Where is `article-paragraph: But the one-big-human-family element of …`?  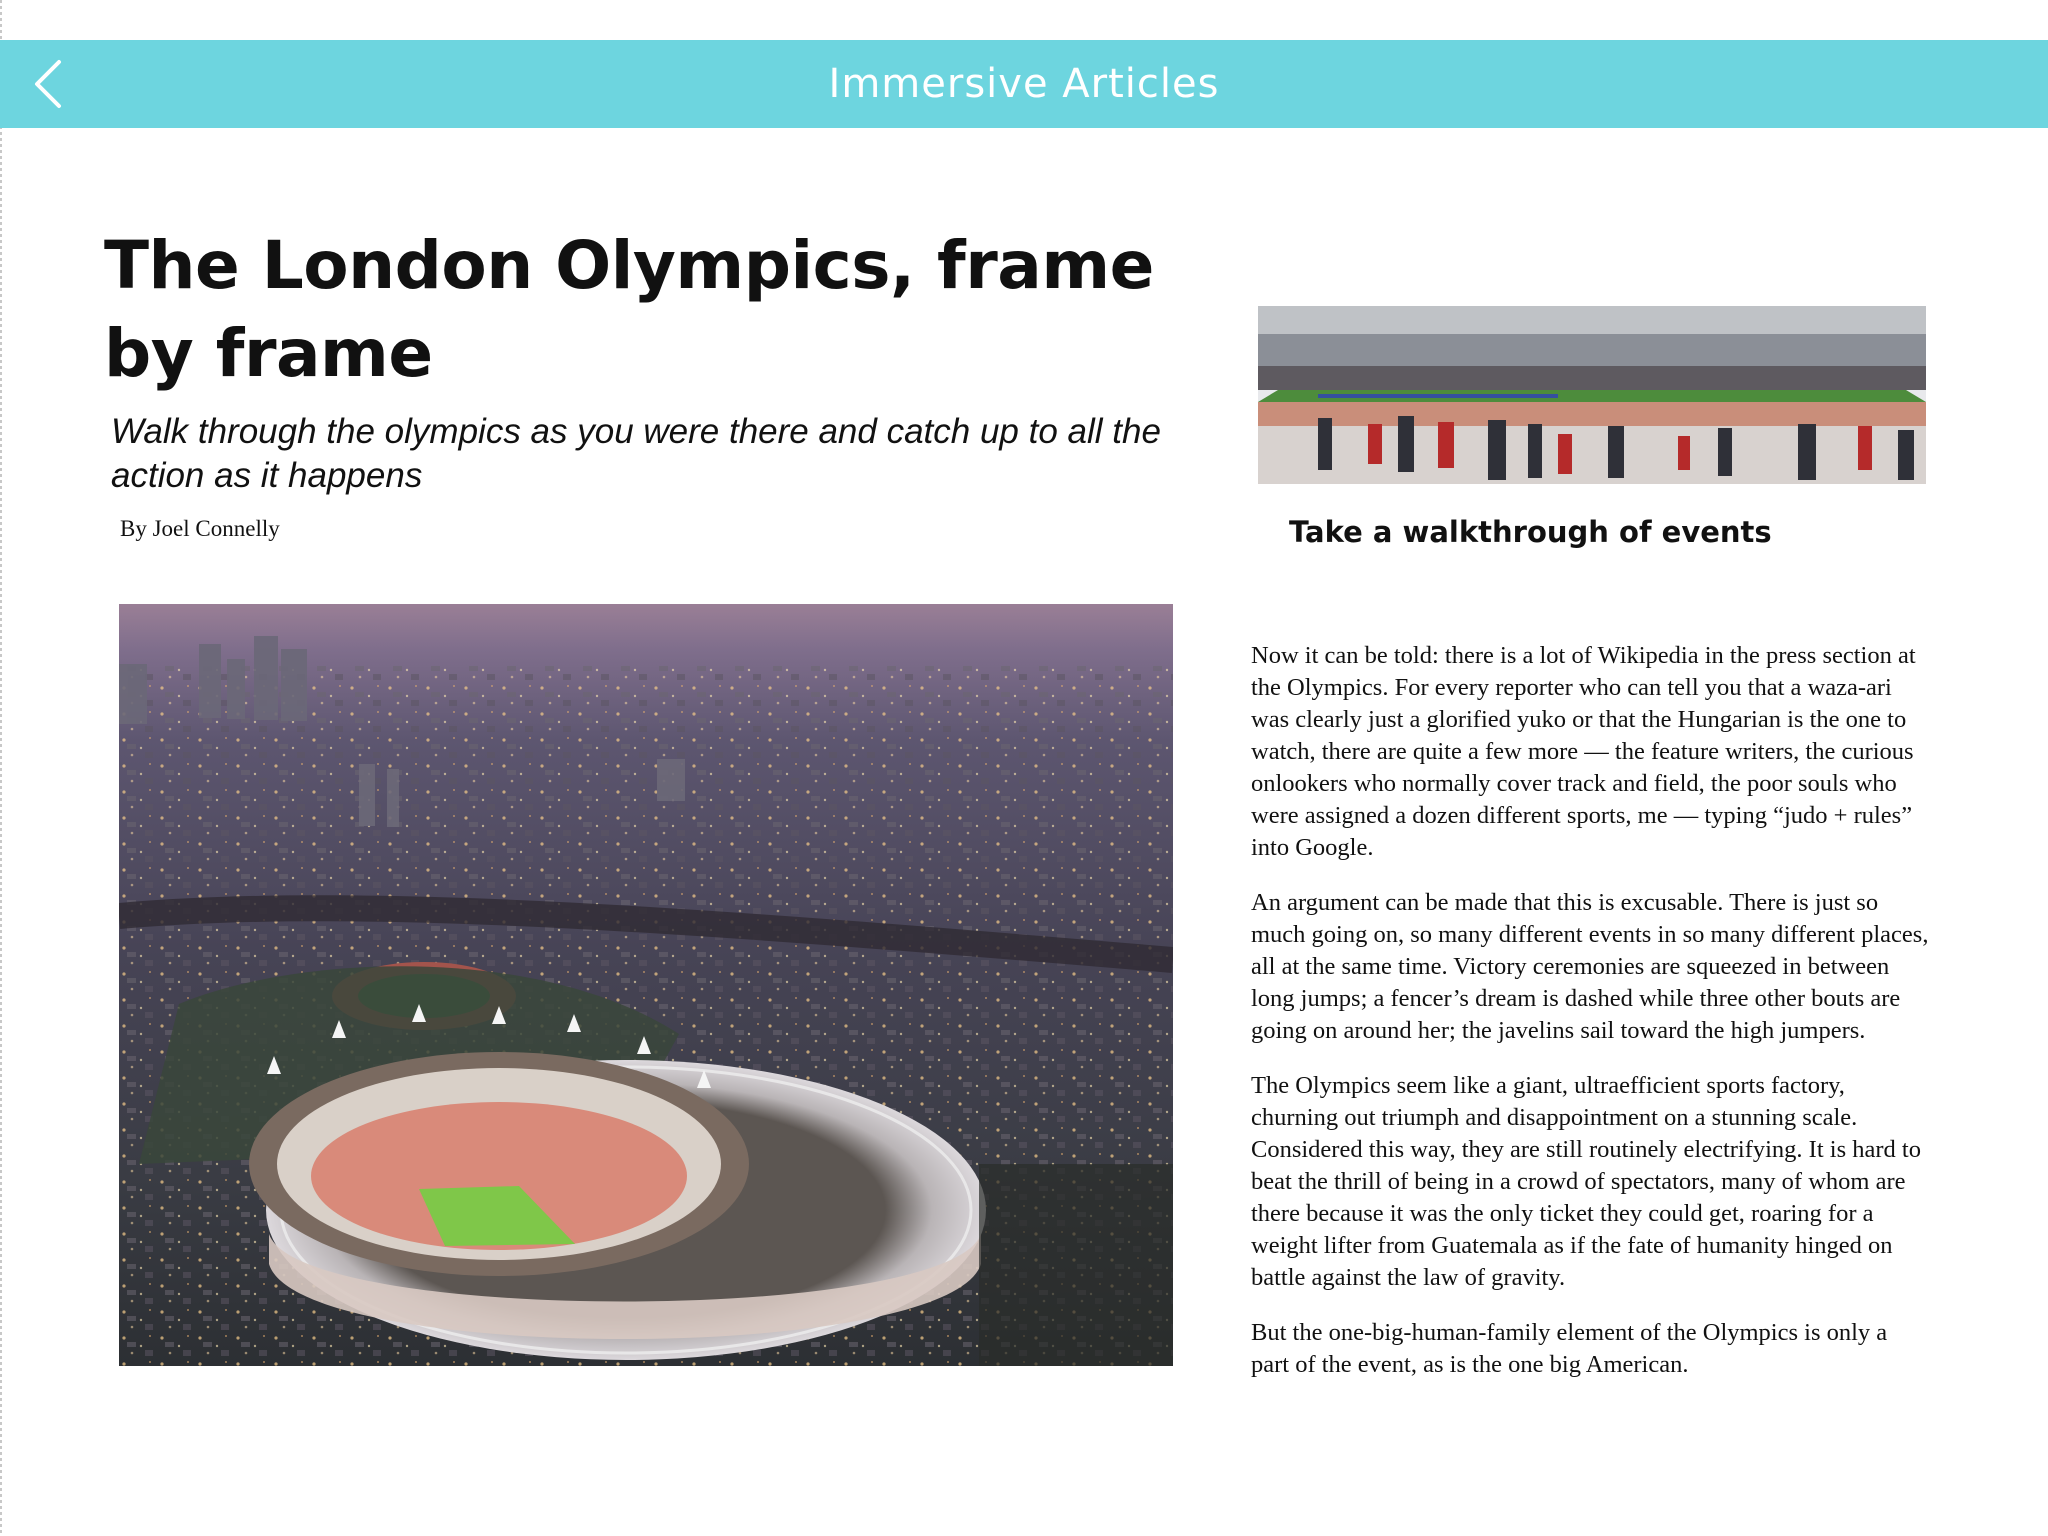
article-paragraph: But the one-big-human-family element of … is located at coordinates (1569, 1348).